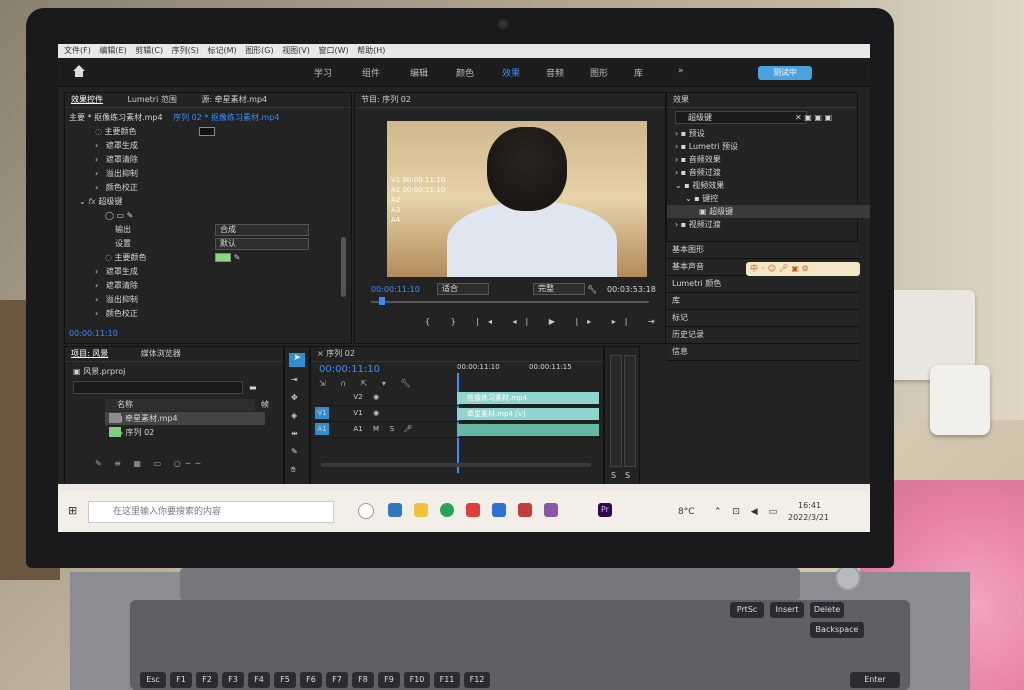 The image size is (1024, 690). Describe the element at coordinates (698, 159) in the screenshot. I see `tree-audio-effects: › ▪ 音频效果` at that location.